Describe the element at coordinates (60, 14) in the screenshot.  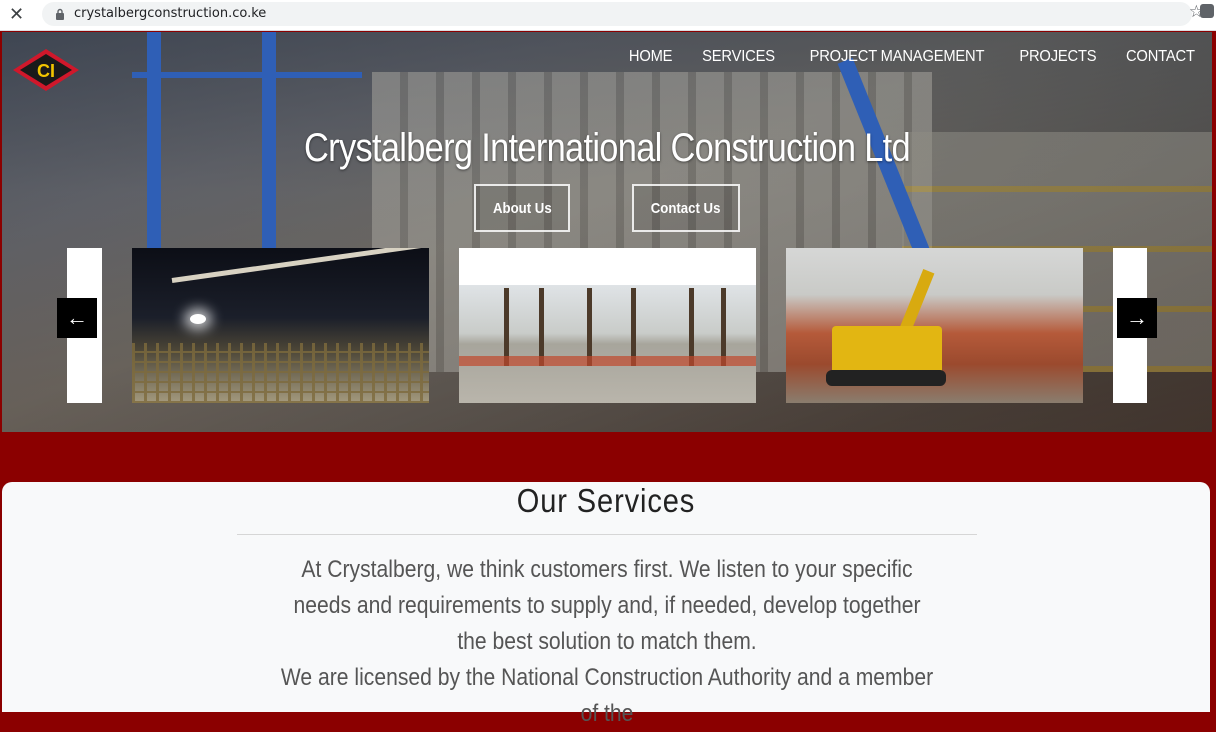
I see `lock-icon` at that location.